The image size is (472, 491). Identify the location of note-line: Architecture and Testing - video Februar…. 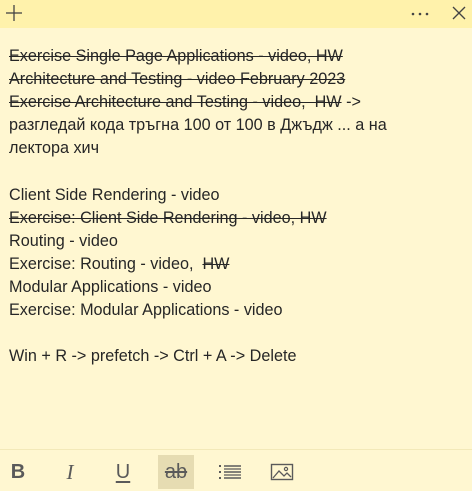
(177, 79).